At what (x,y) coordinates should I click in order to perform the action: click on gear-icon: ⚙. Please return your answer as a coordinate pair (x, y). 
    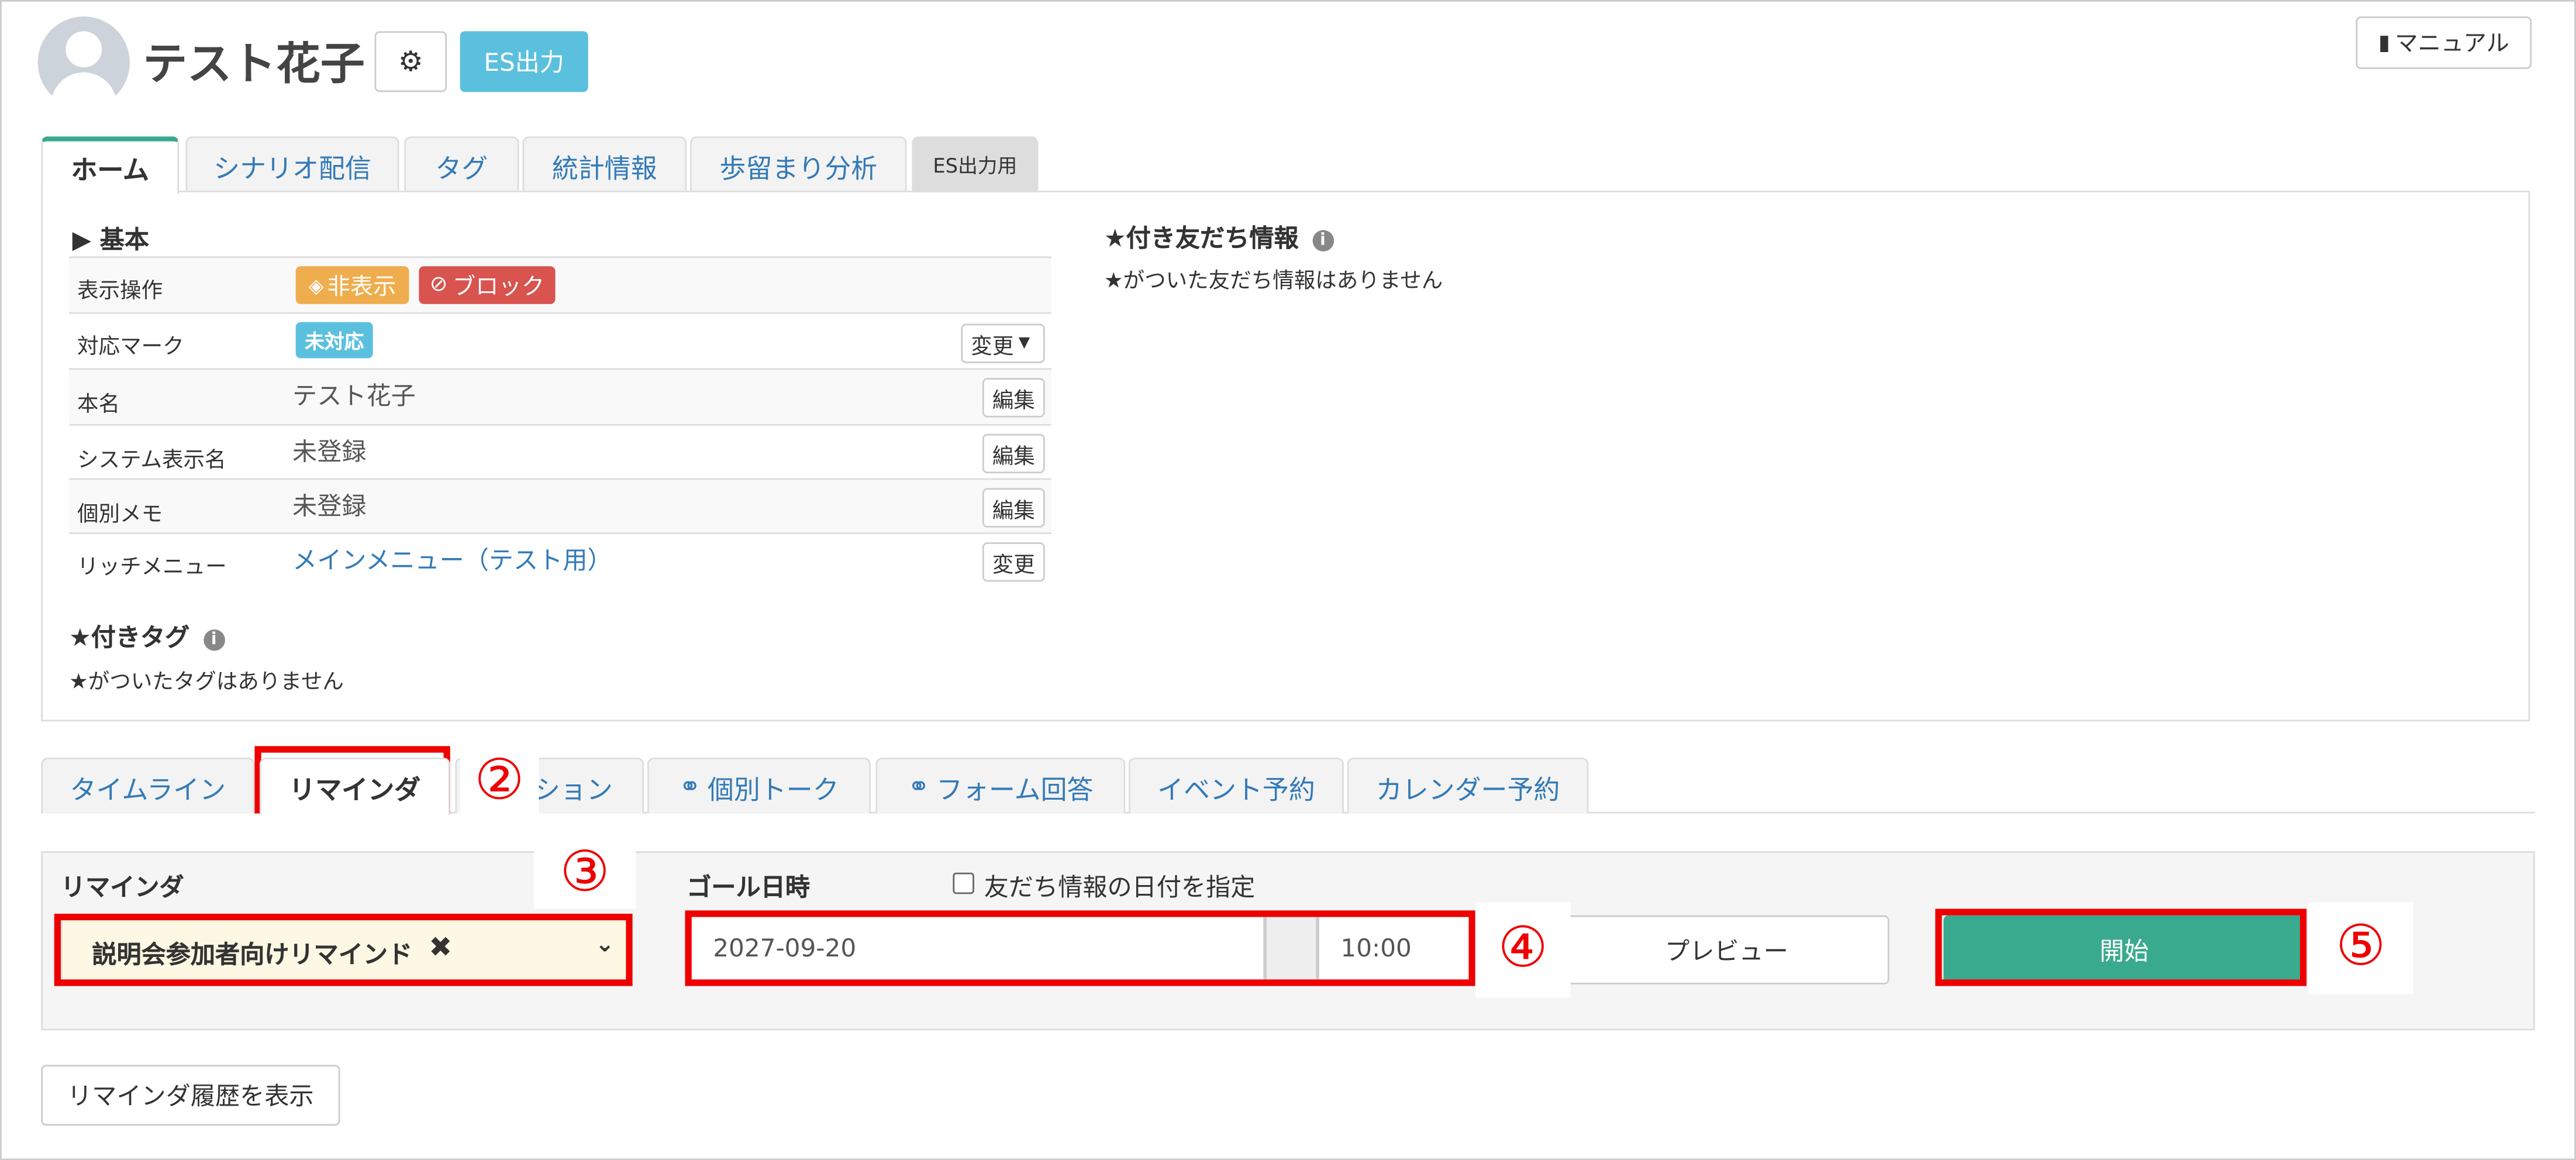
    Looking at the image, I should click on (411, 61).